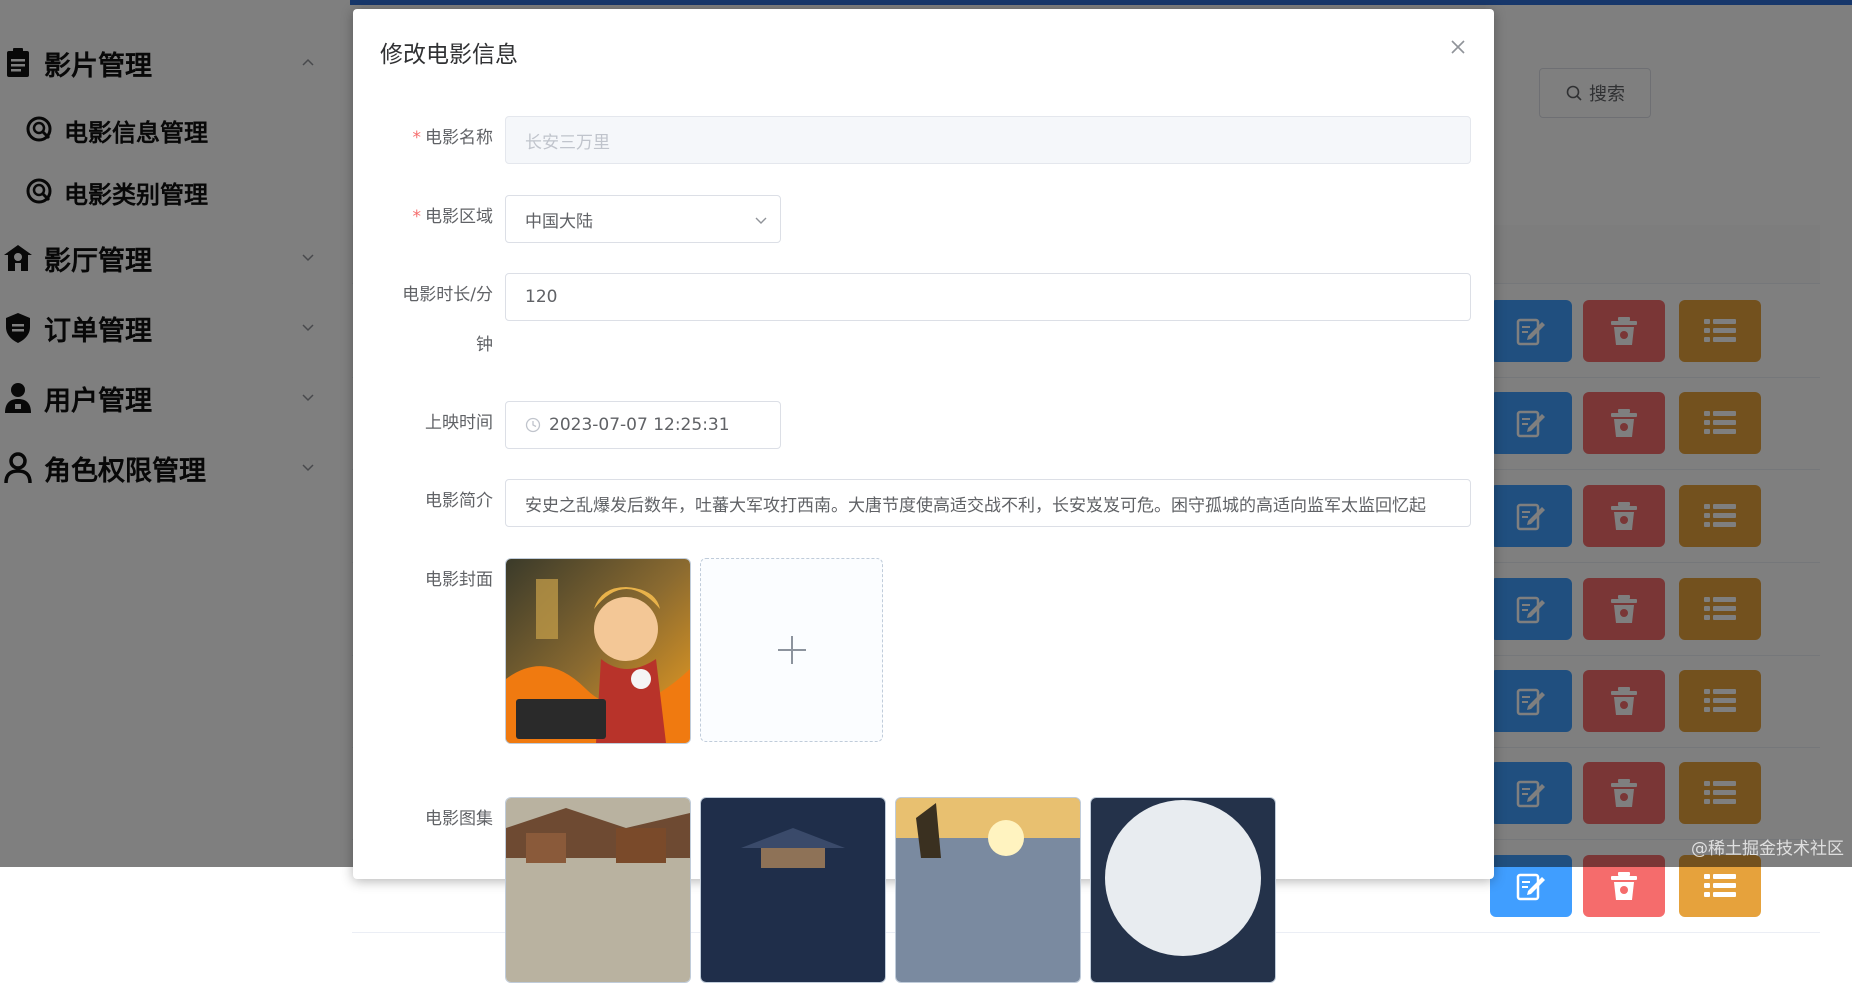  Describe the element at coordinates (1458, 47) in the screenshot. I see `close-icon` at that location.